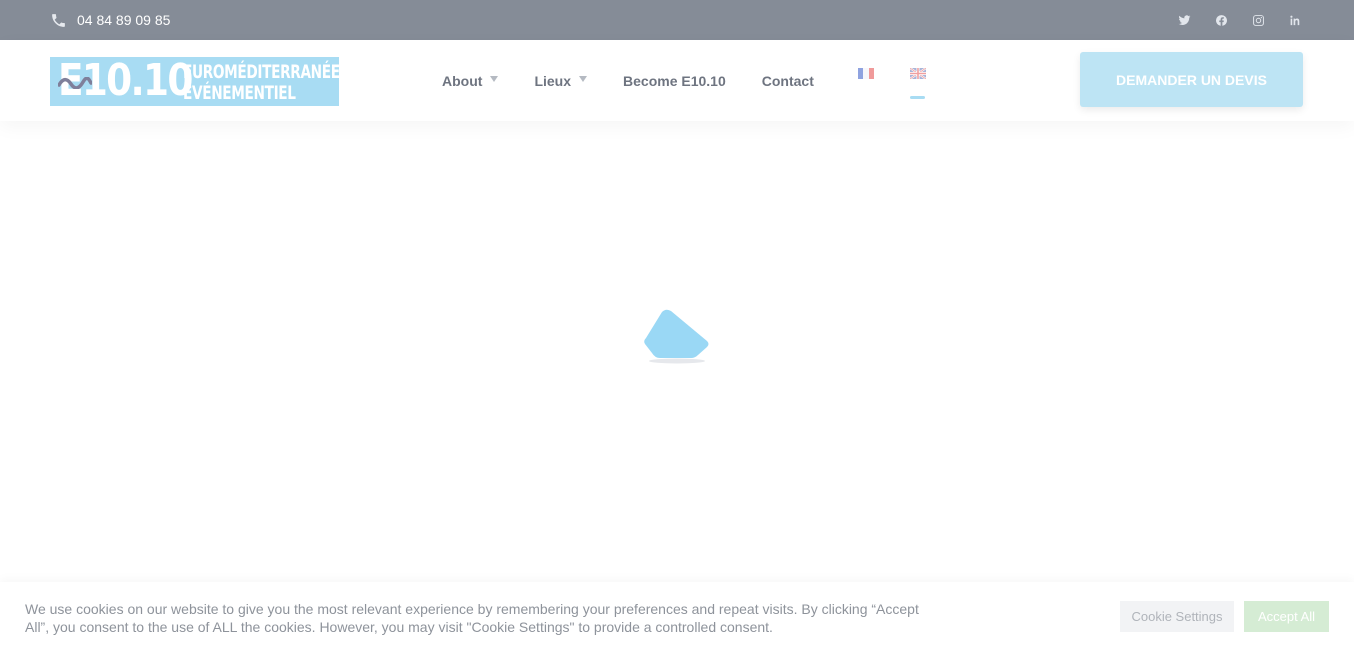 This screenshot has height=651, width=1366. What do you see at coordinates (1221, 20) in the screenshot?
I see `facebook-icon` at bounding box center [1221, 20].